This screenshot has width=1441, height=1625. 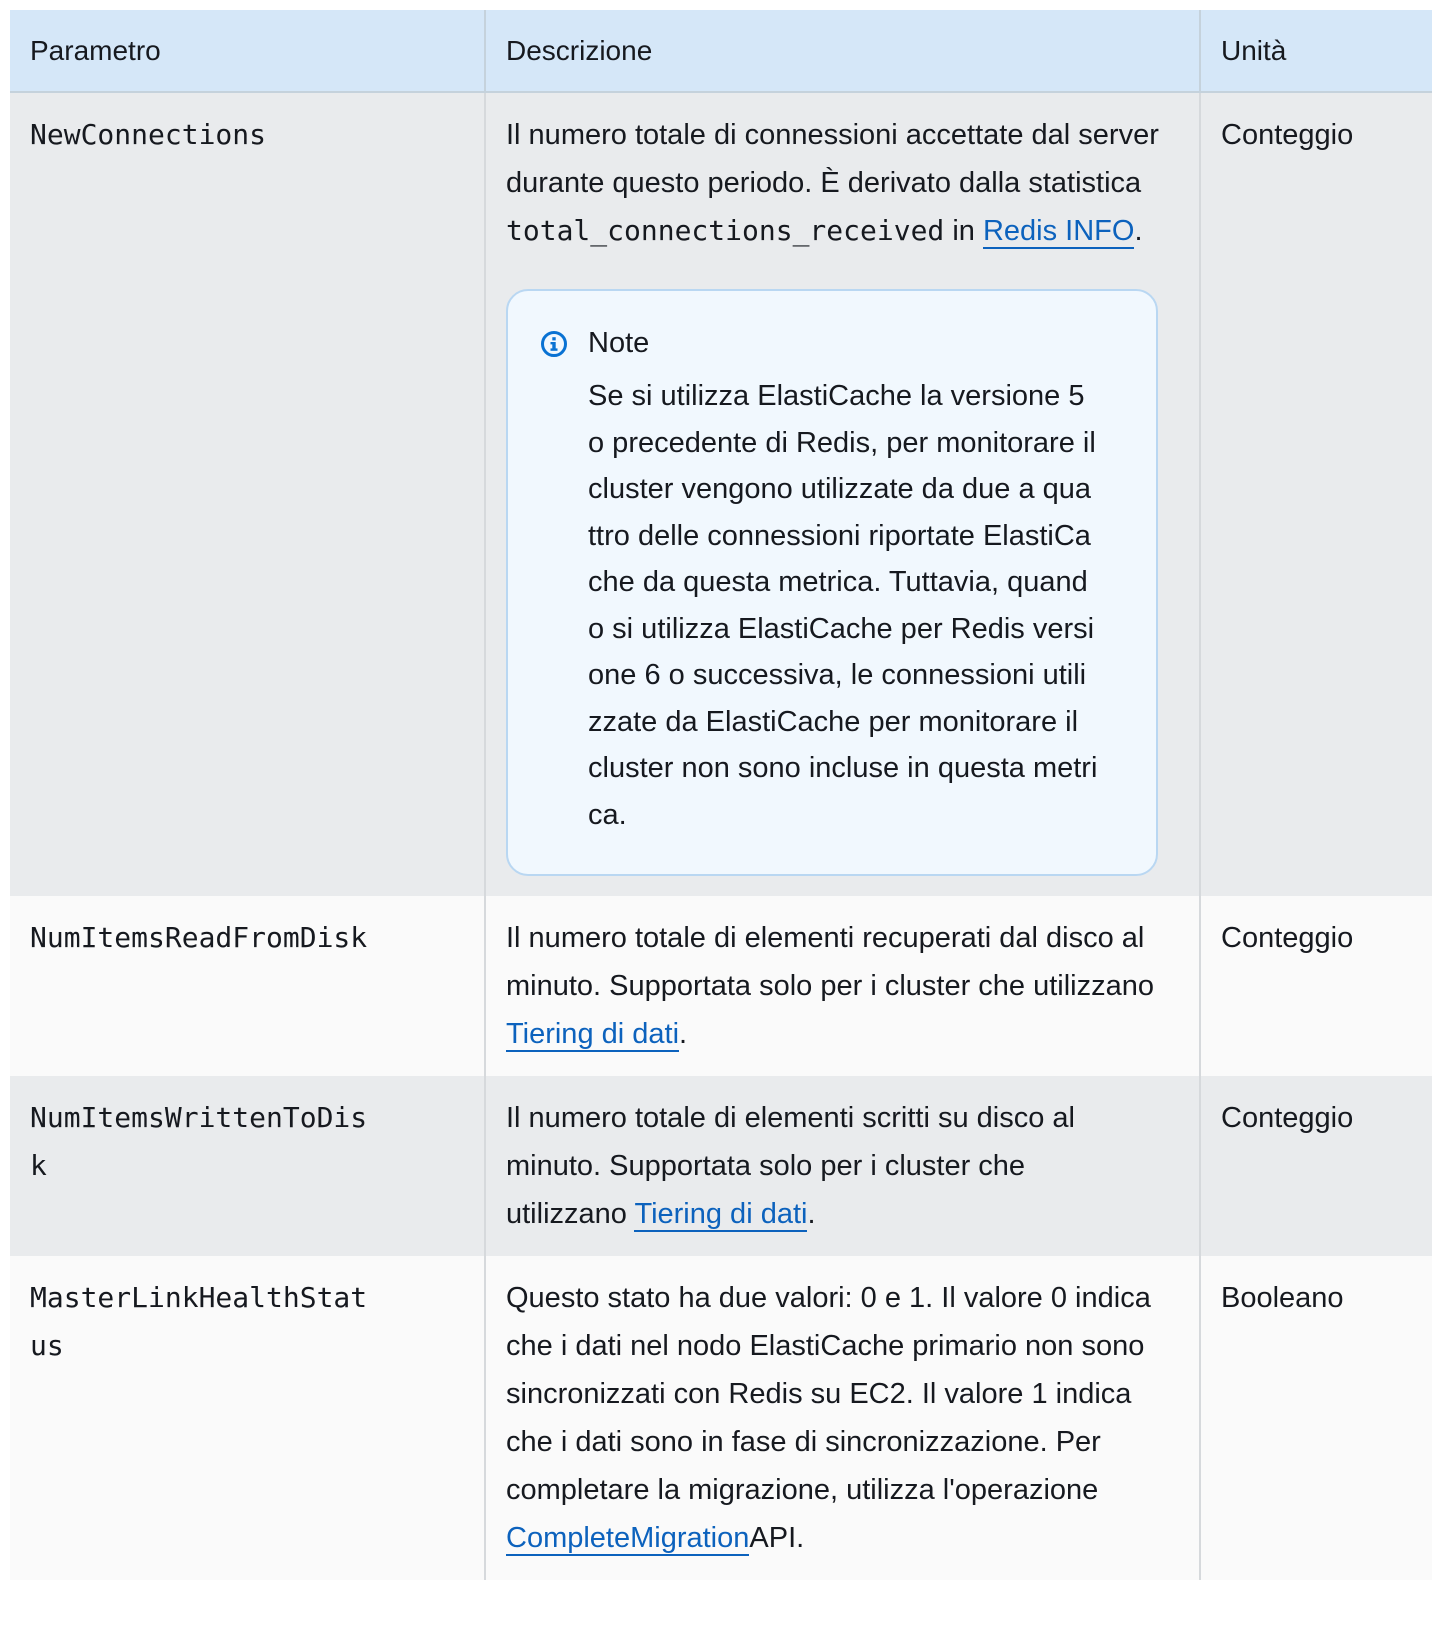 What do you see at coordinates (1316, 1418) in the screenshot?
I see `unit-cell: Booleano` at bounding box center [1316, 1418].